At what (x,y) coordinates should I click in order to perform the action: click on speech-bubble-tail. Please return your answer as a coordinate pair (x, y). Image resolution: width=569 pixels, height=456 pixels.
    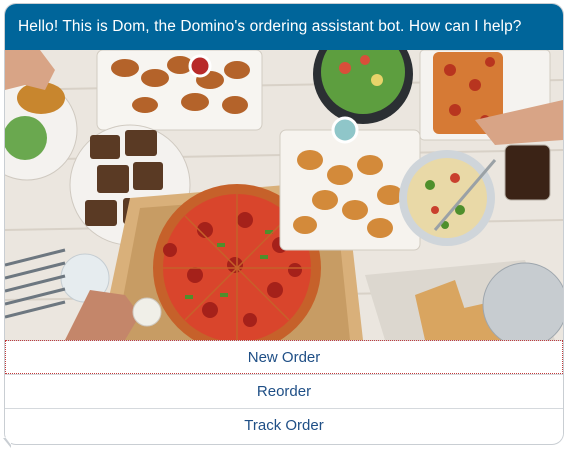
    Looking at the image, I should click on (7, 442).